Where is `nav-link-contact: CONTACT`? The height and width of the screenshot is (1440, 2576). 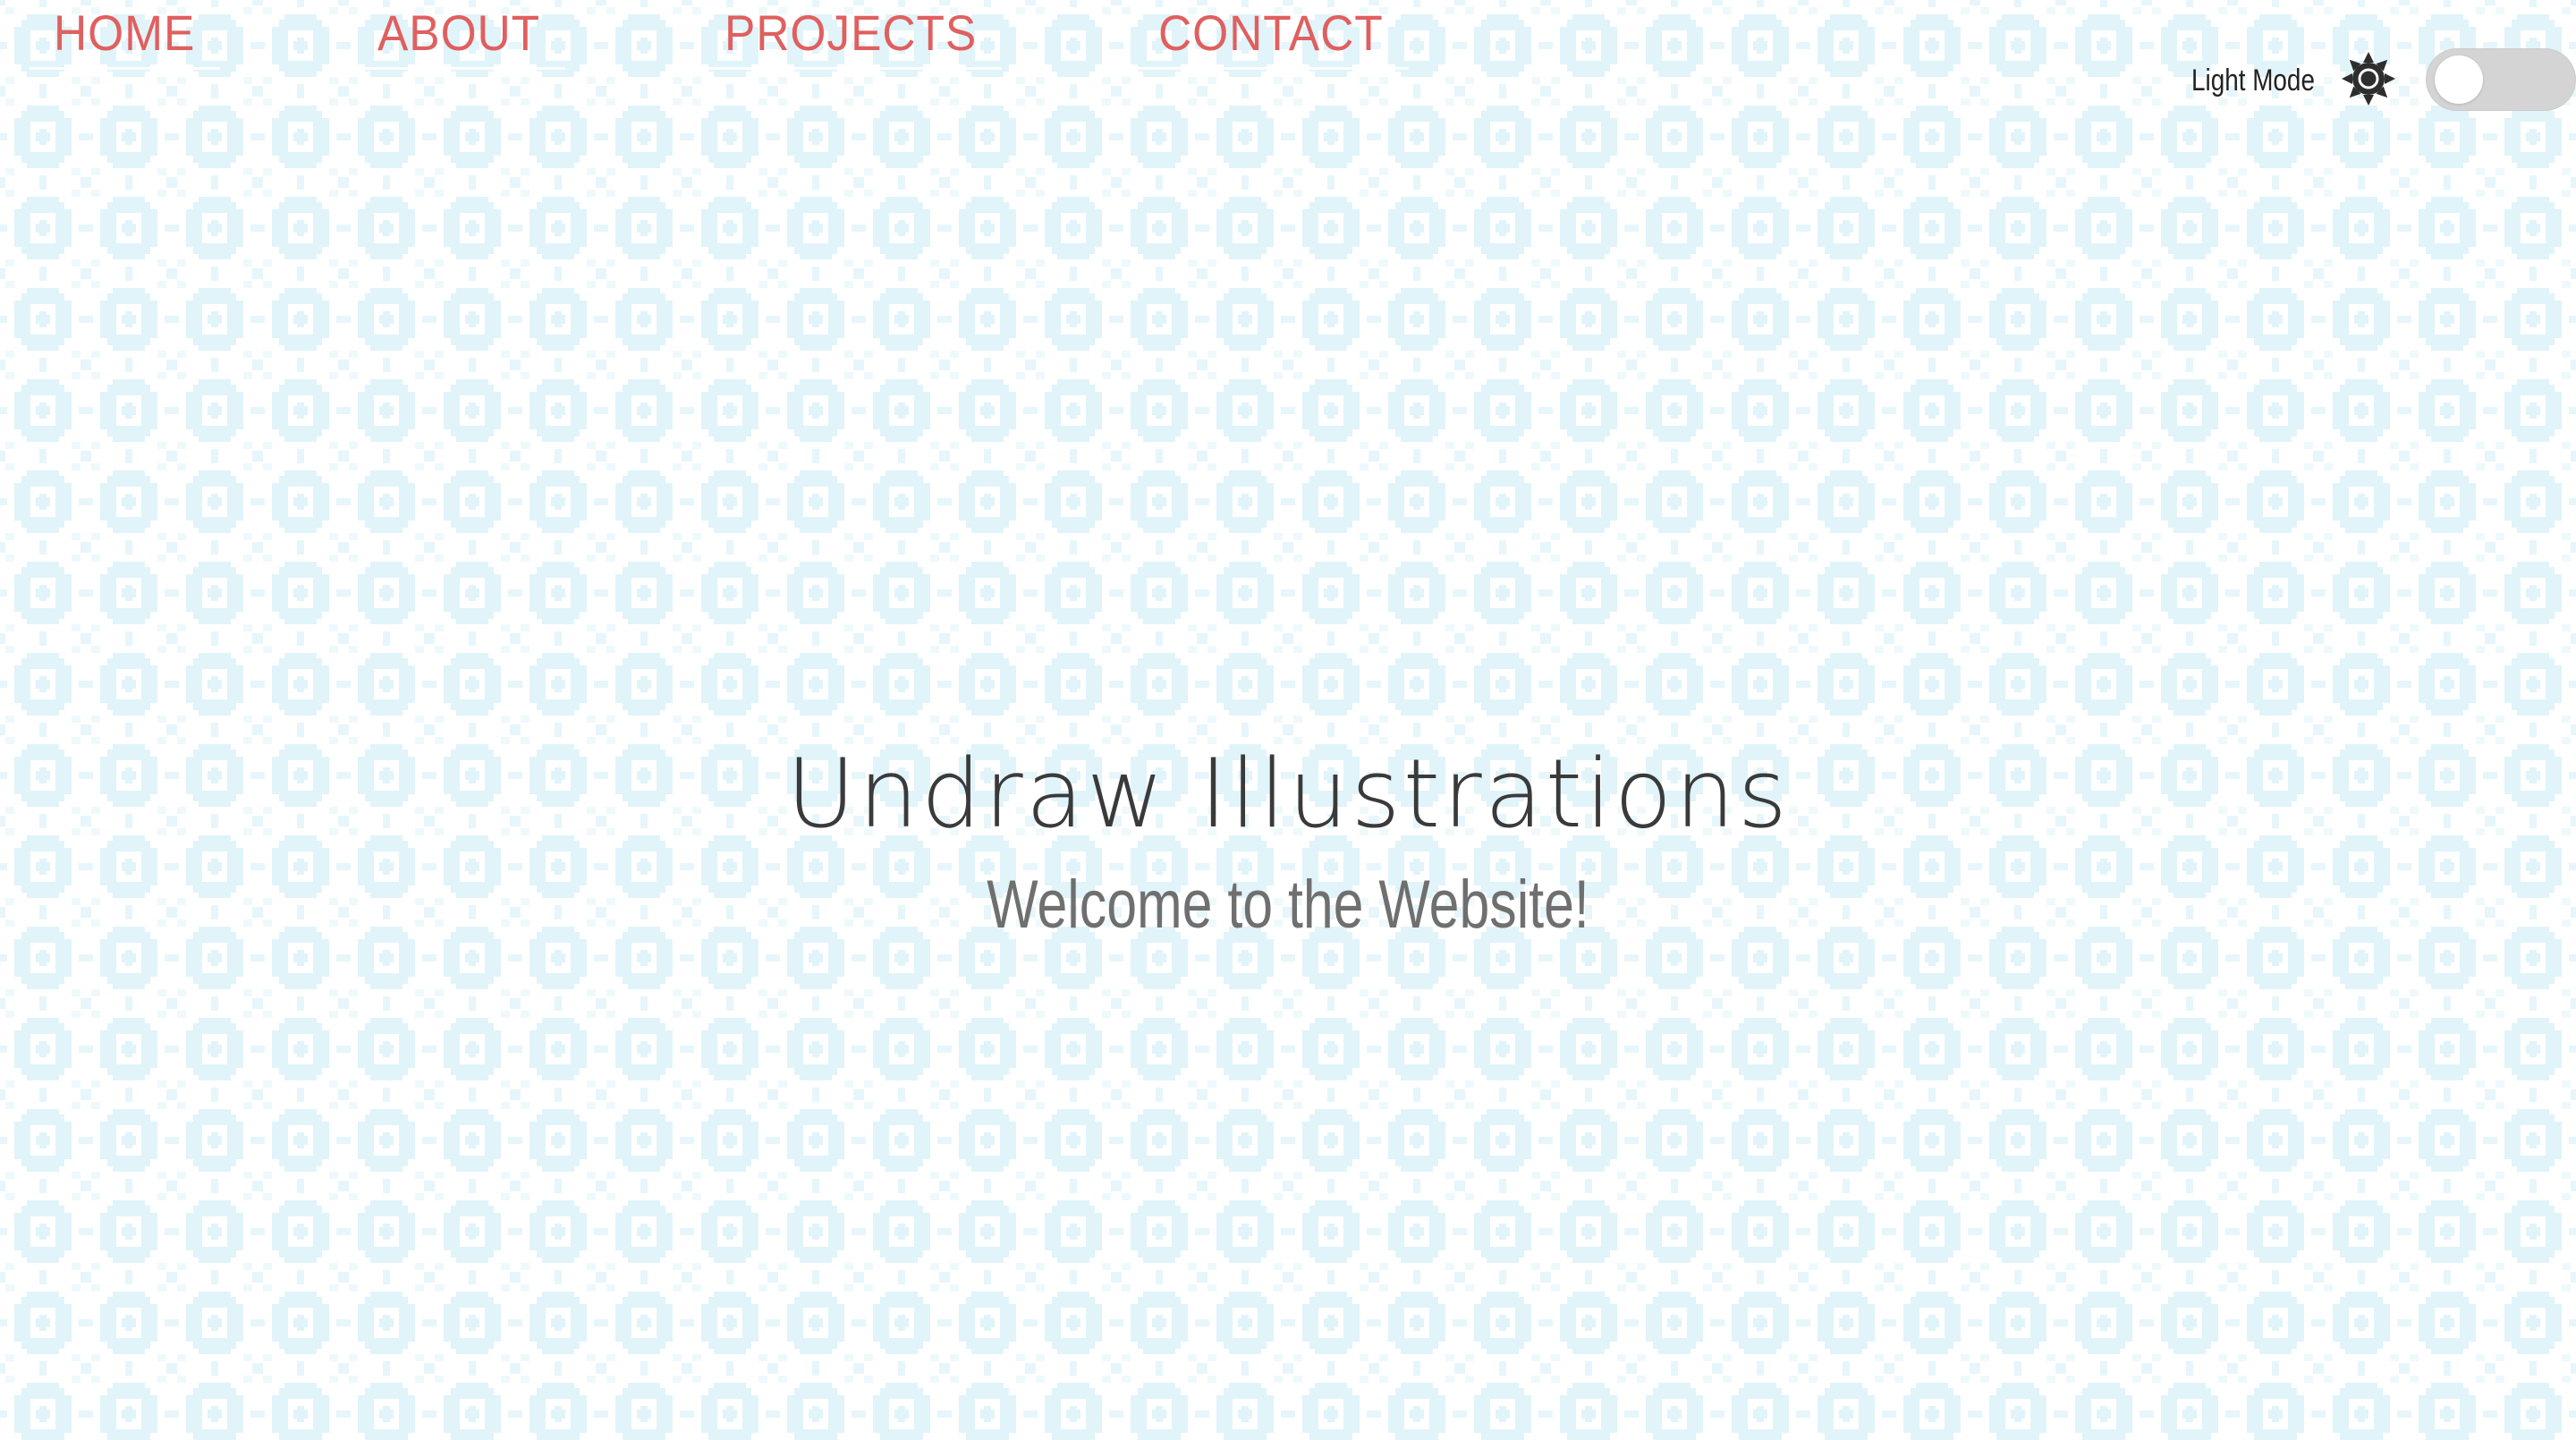
nav-link-contact: CONTACT is located at coordinates (1270, 36).